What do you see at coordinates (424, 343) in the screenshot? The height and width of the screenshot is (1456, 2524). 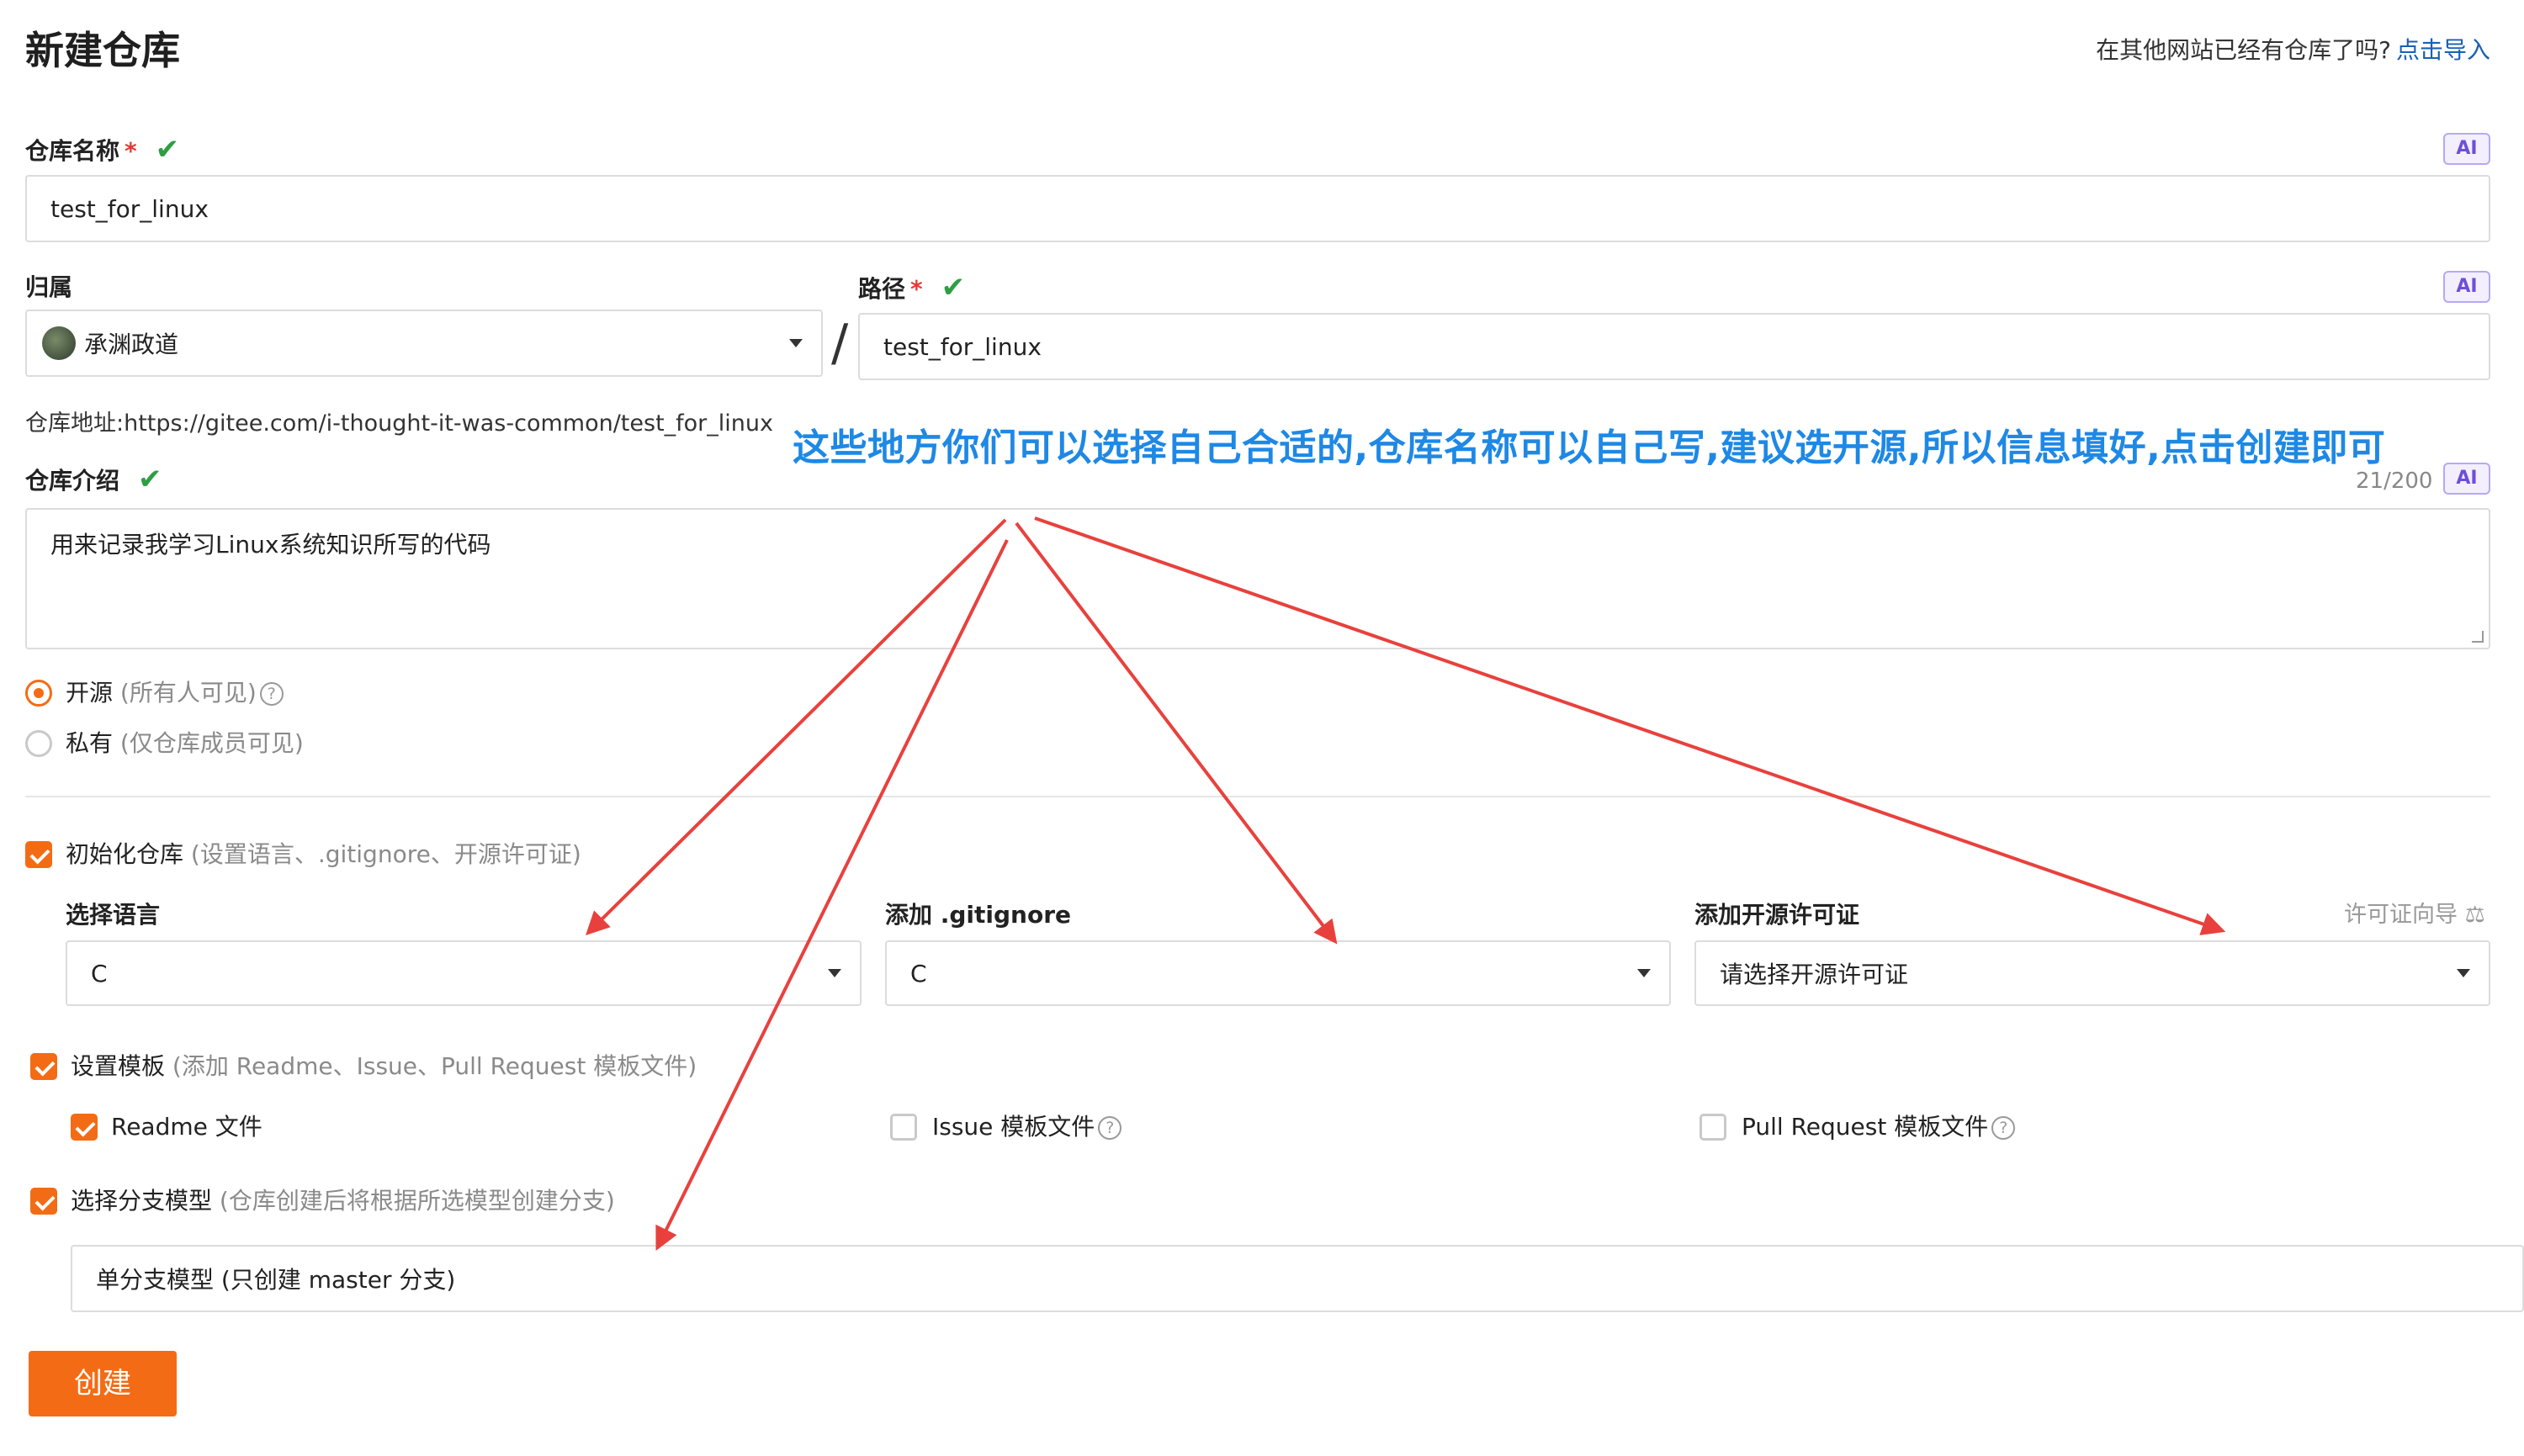 I see `owner-select: 承渊政道` at bounding box center [424, 343].